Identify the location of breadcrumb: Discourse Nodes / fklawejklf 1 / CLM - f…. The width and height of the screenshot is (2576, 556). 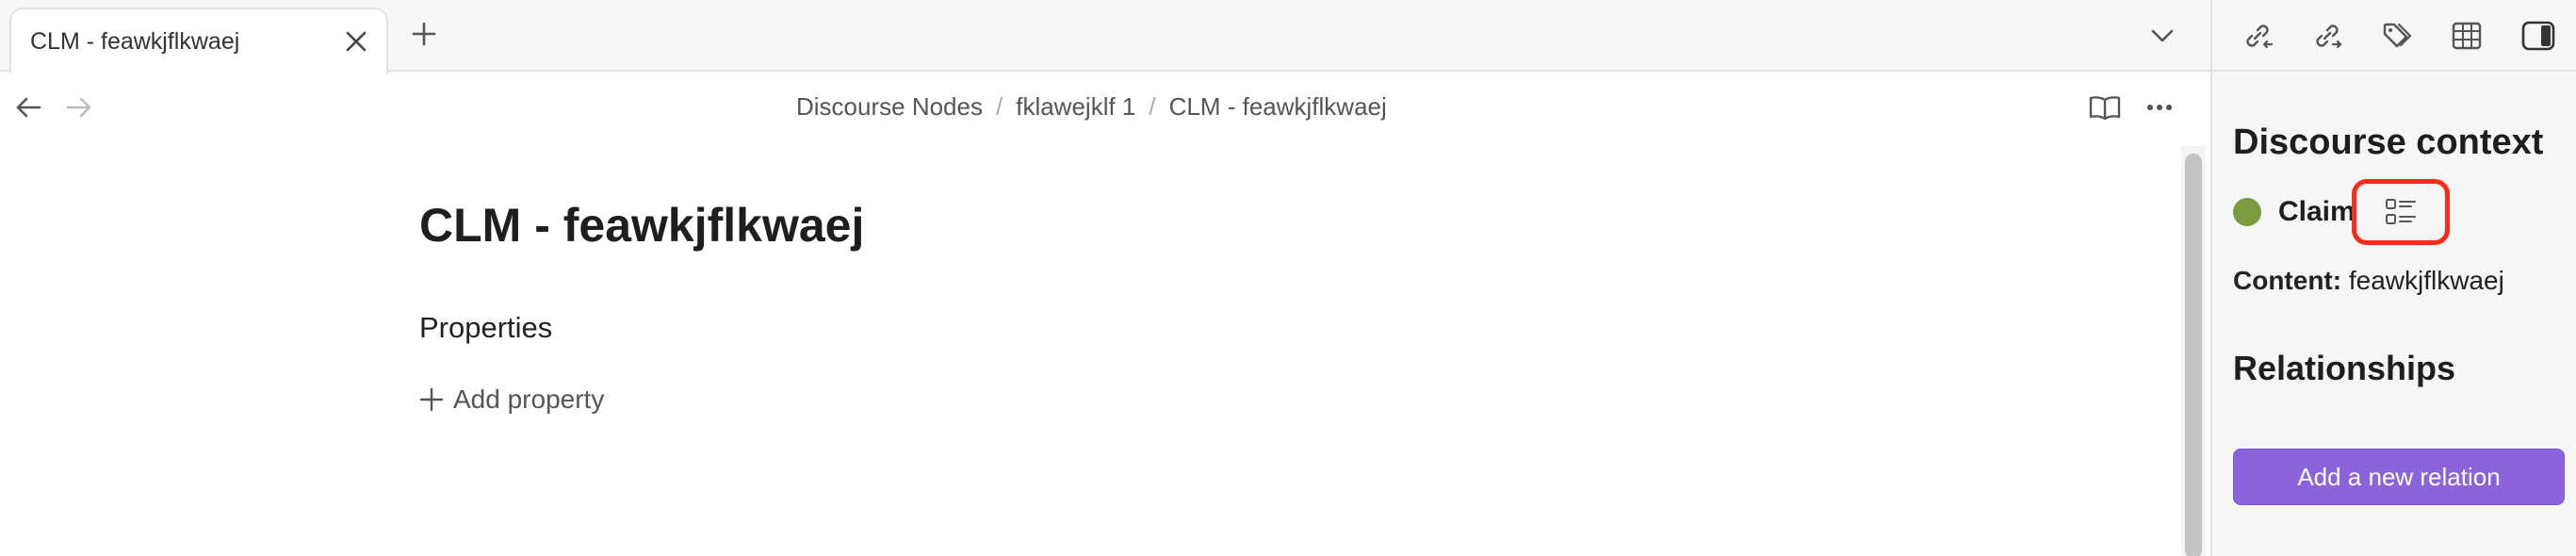
(1091, 107).